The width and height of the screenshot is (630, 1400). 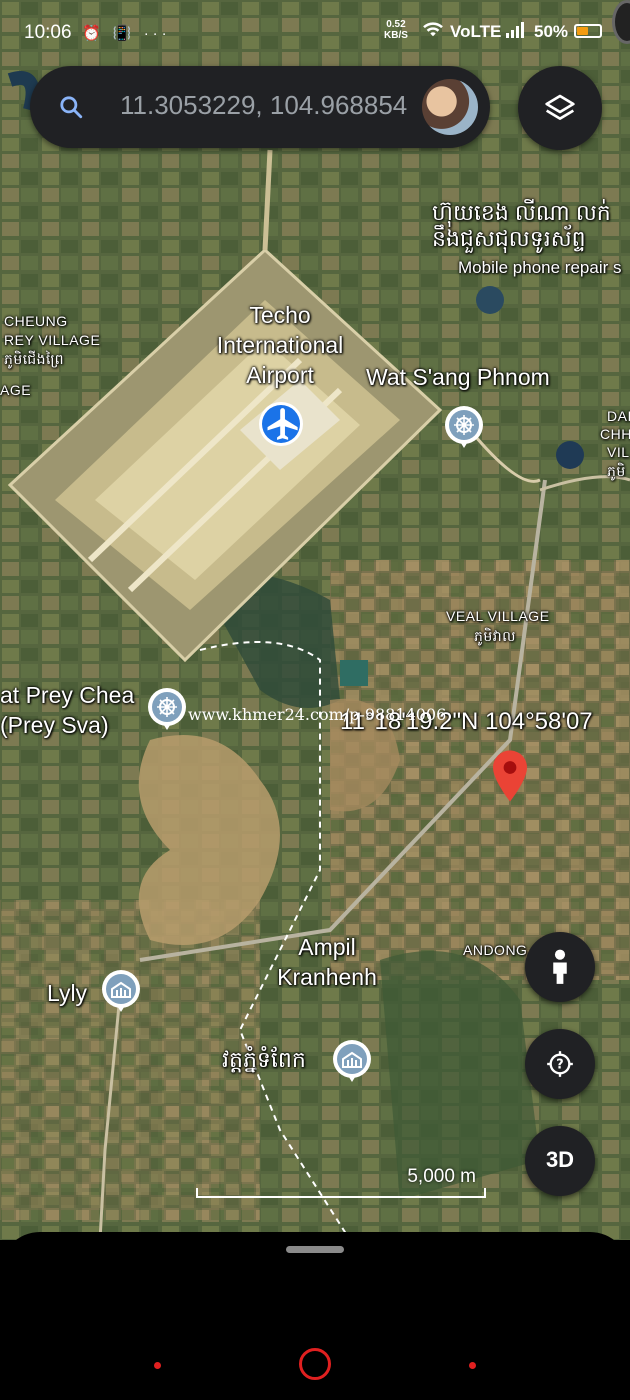 I want to click on scale-bar: 5,000 m, so click(x=342, y=1184).